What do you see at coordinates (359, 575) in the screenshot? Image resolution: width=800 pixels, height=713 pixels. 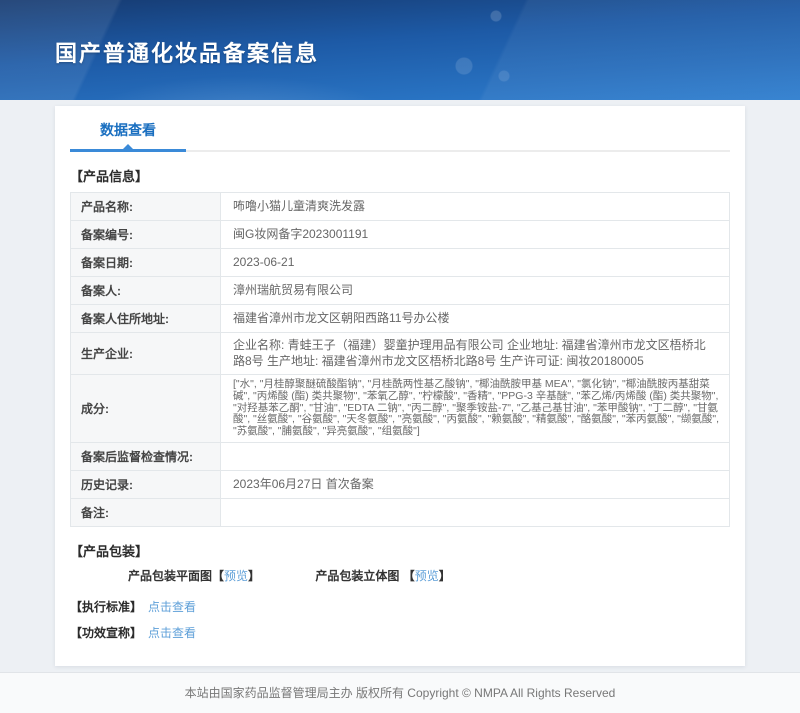 I see `packaging-3d-view-label: 产品包装立体图` at bounding box center [359, 575].